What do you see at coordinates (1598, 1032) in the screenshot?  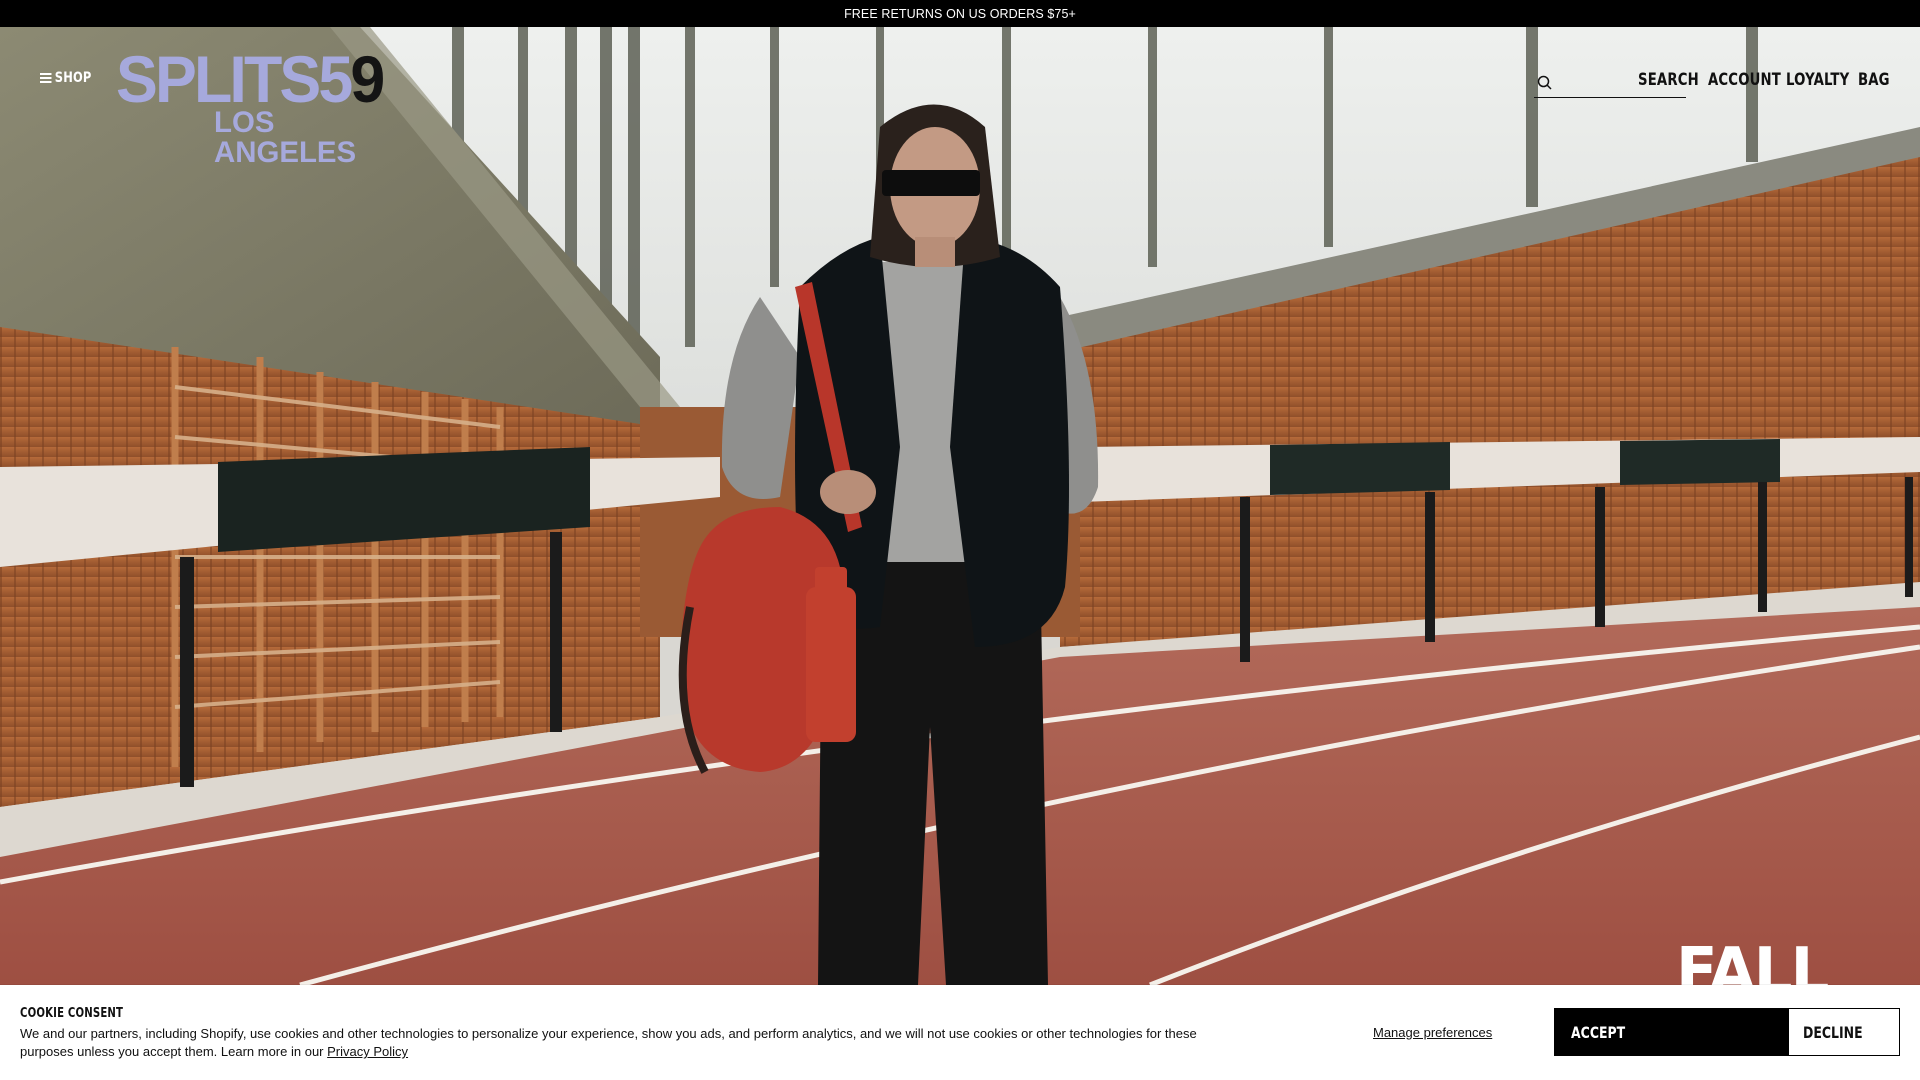 I see `accept-label: ACCEPT` at bounding box center [1598, 1032].